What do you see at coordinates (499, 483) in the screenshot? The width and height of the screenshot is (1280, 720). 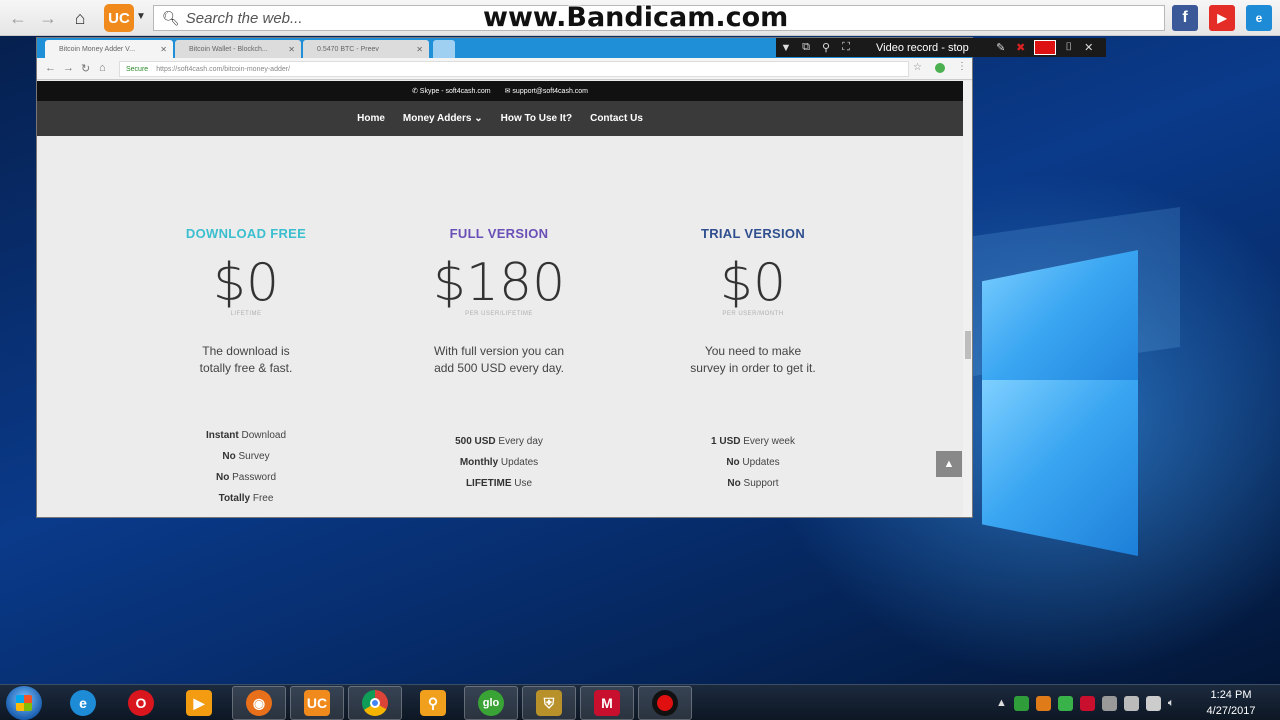 I see `feature-item: LIFETIME Use` at bounding box center [499, 483].